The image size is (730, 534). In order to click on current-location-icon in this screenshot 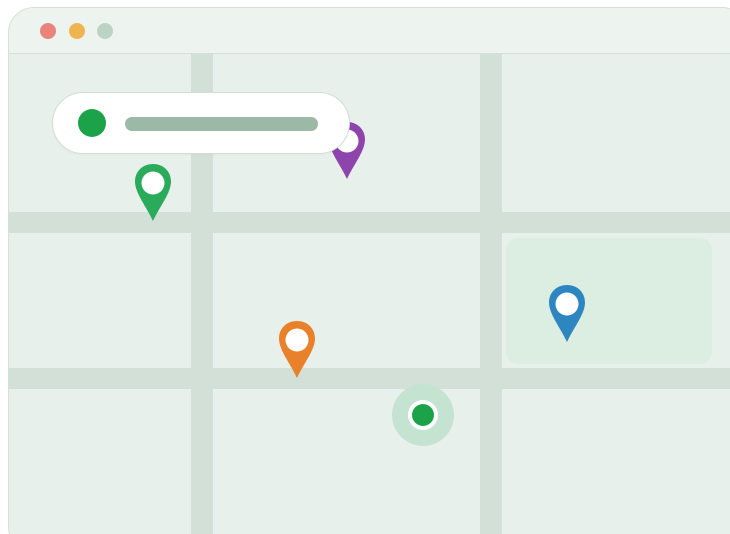, I will do `click(423, 415)`.